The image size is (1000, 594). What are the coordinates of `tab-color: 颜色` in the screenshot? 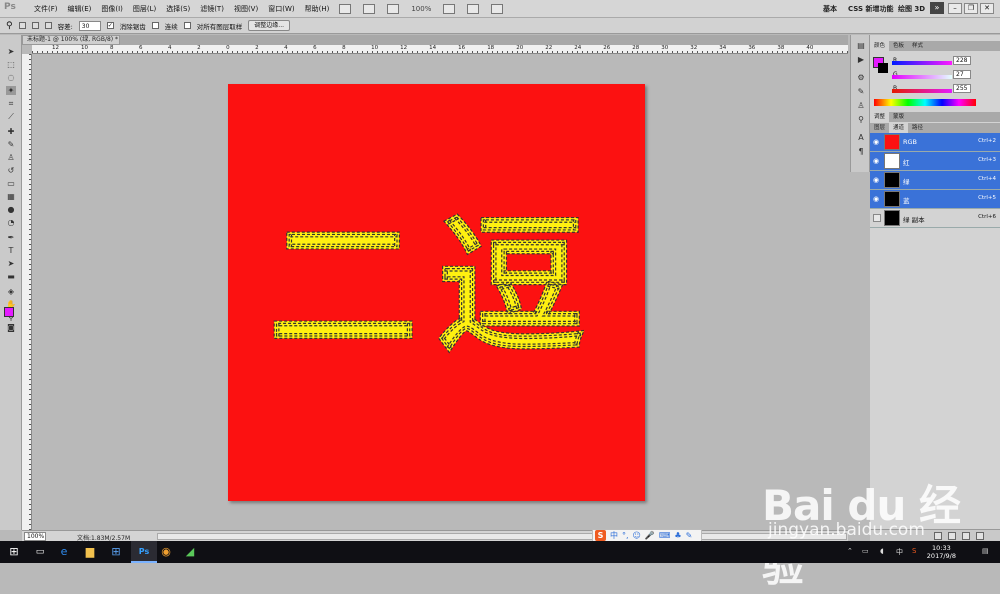 It's located at (880, 46).